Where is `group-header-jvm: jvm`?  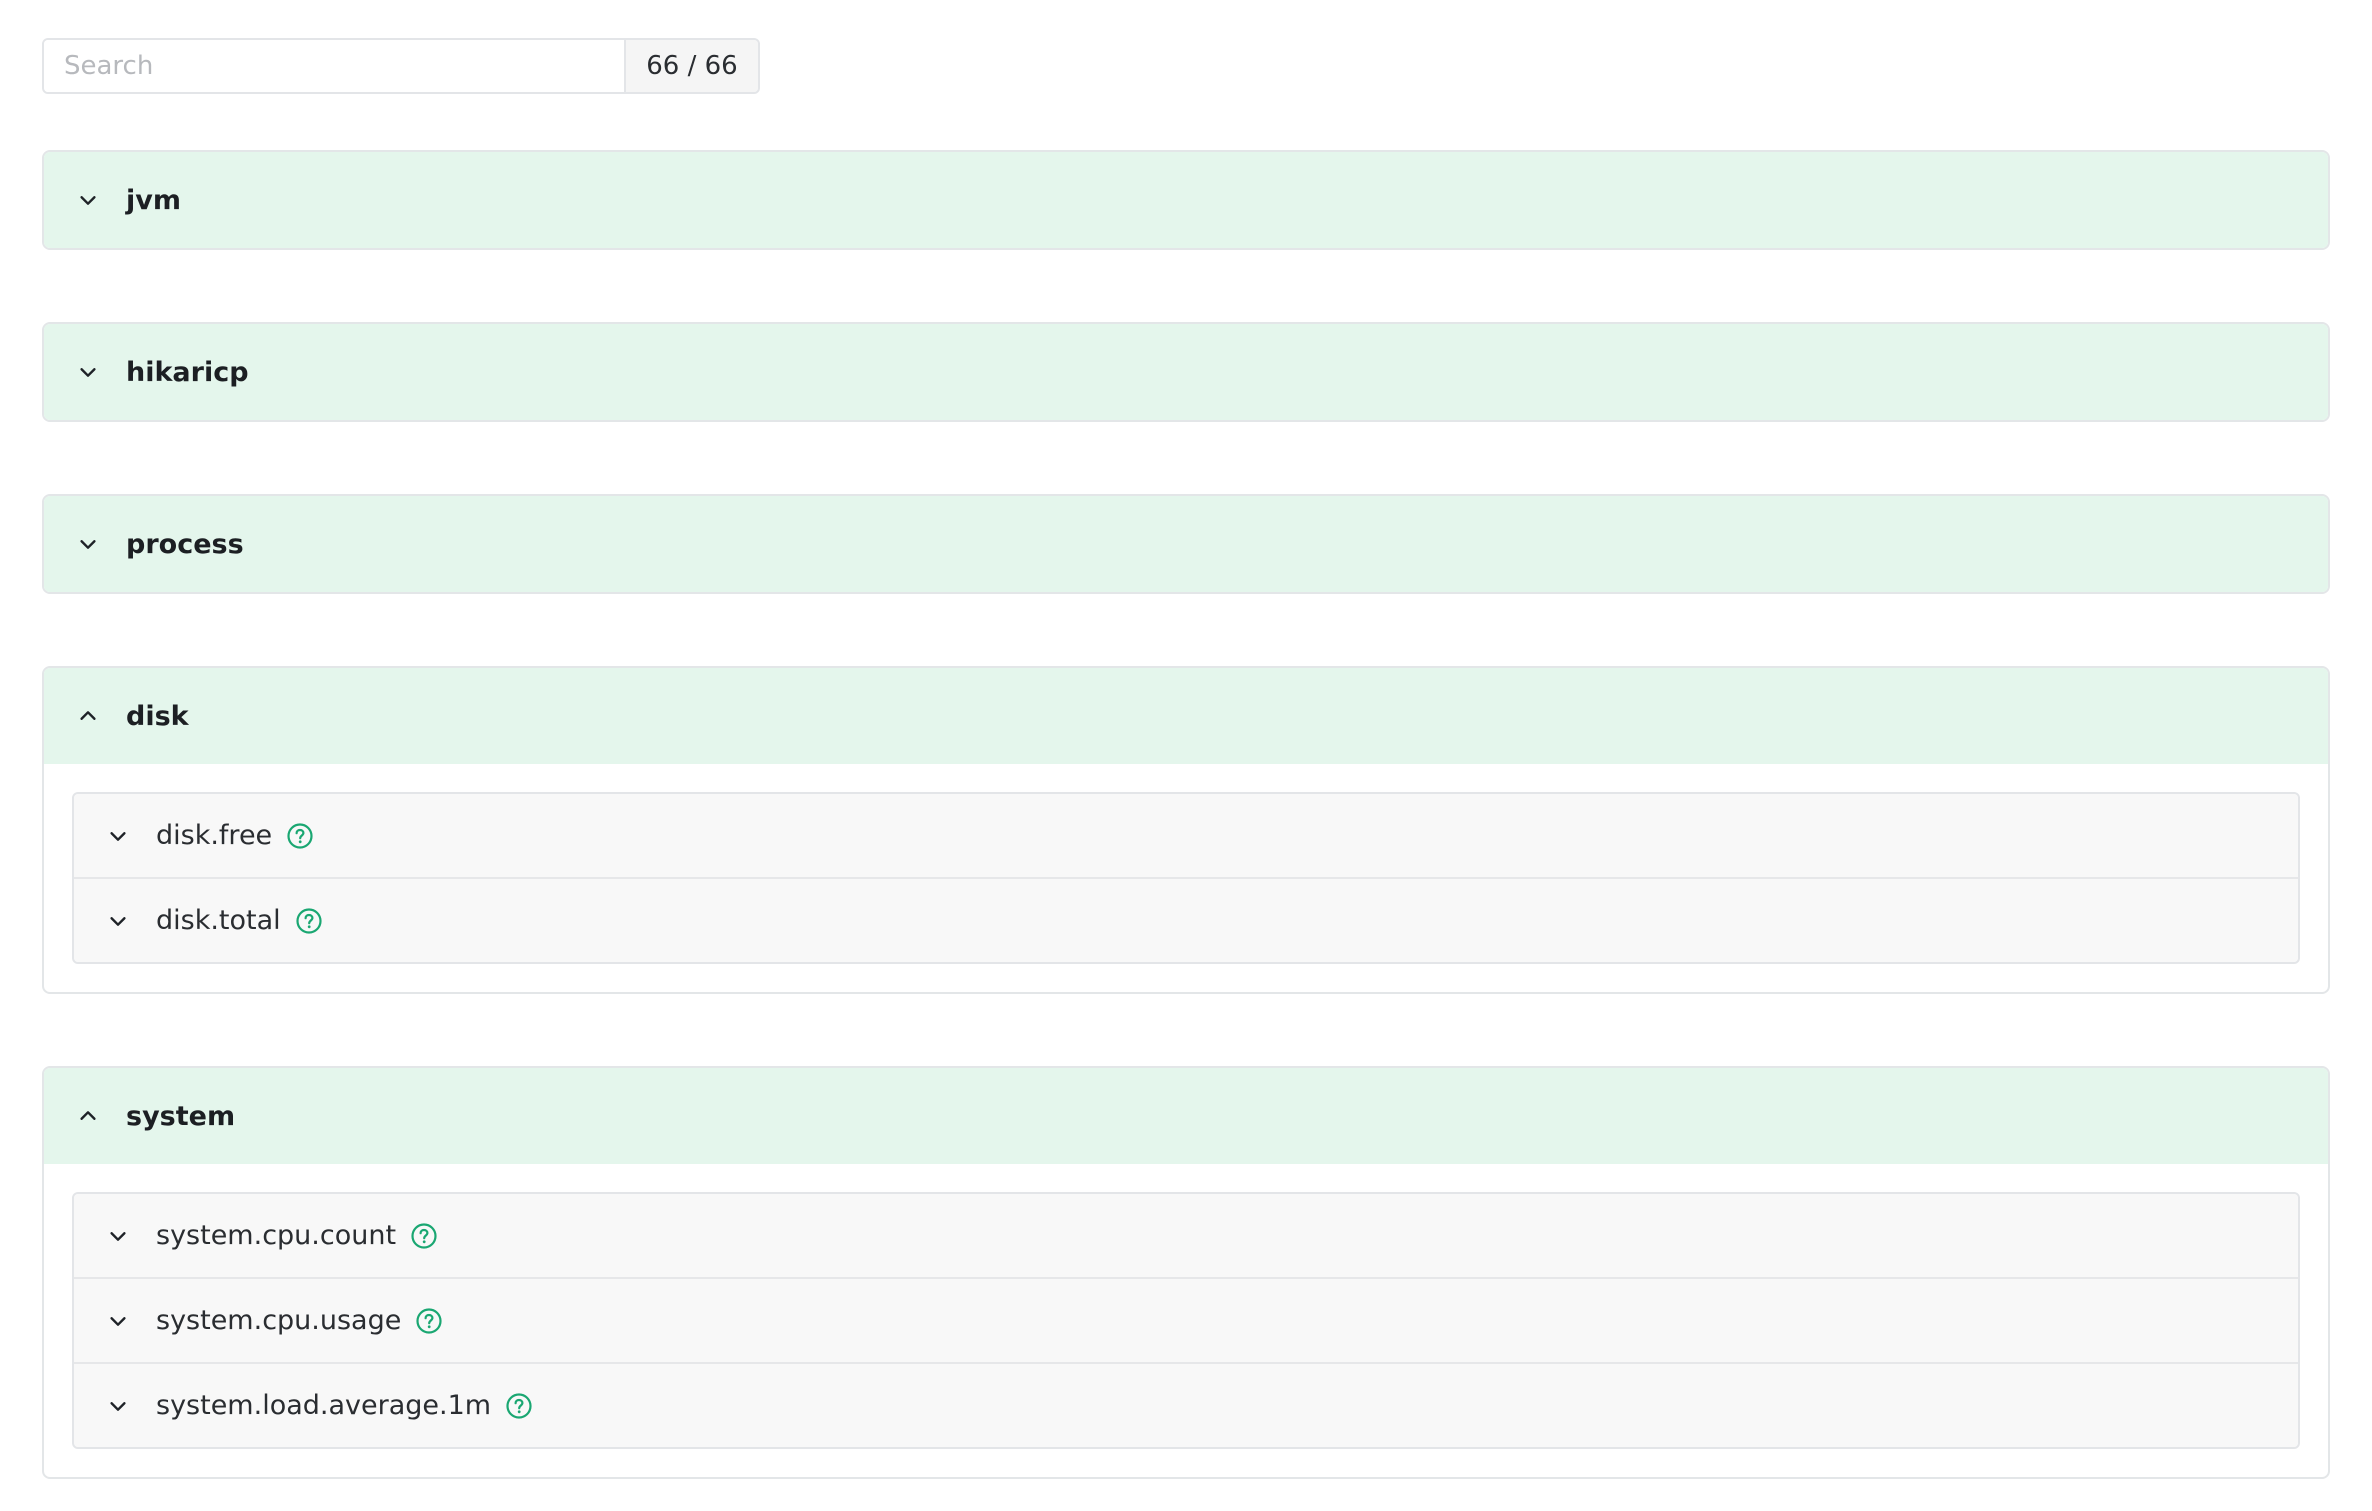
group-header-jvm: jvm is located at coordinates (1186, 200).